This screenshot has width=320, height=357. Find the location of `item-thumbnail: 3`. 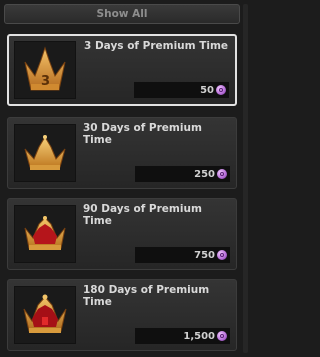

item-thumbnail: 3 is located at coordinates (45, 70).